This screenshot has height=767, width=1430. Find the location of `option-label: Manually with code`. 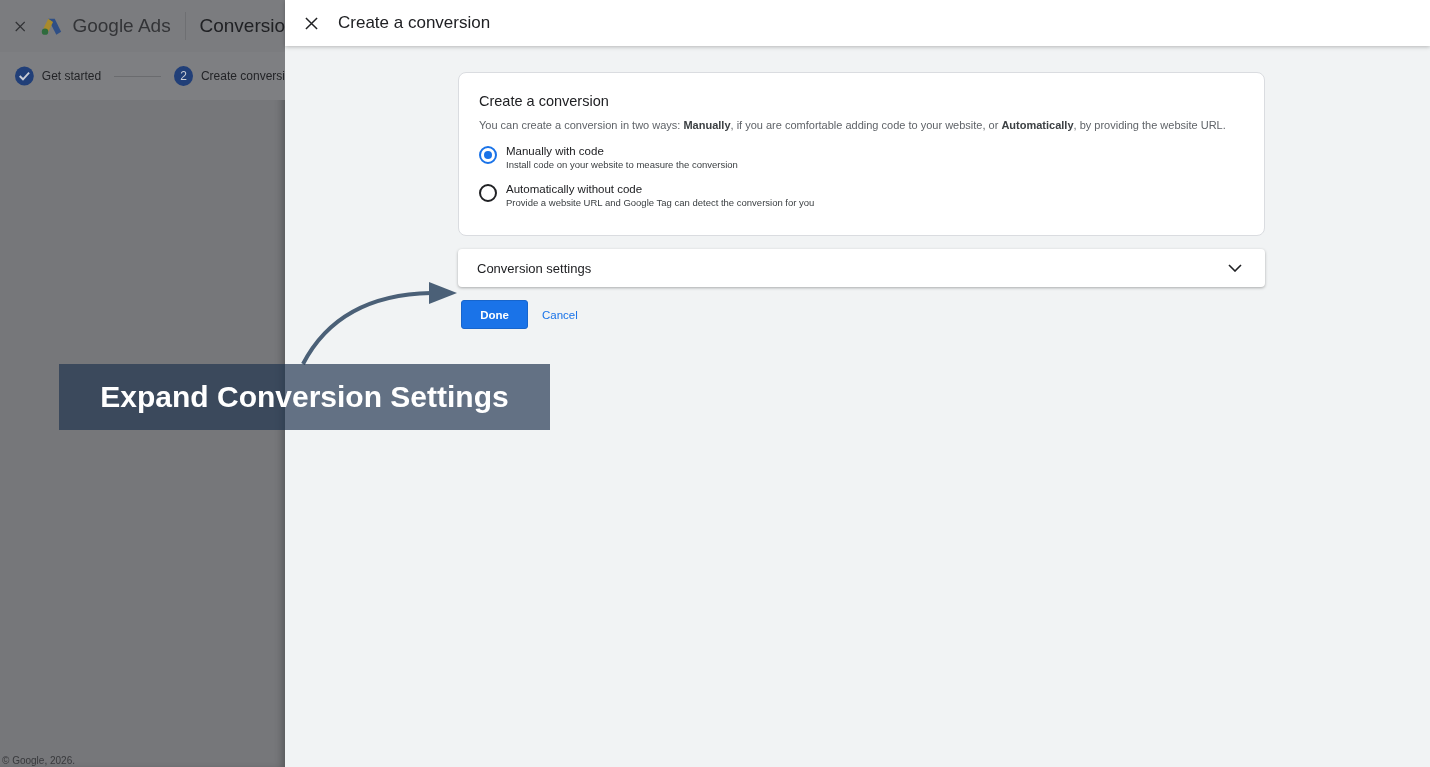

option-label: Manually with code is located at coordinates (555, 151).